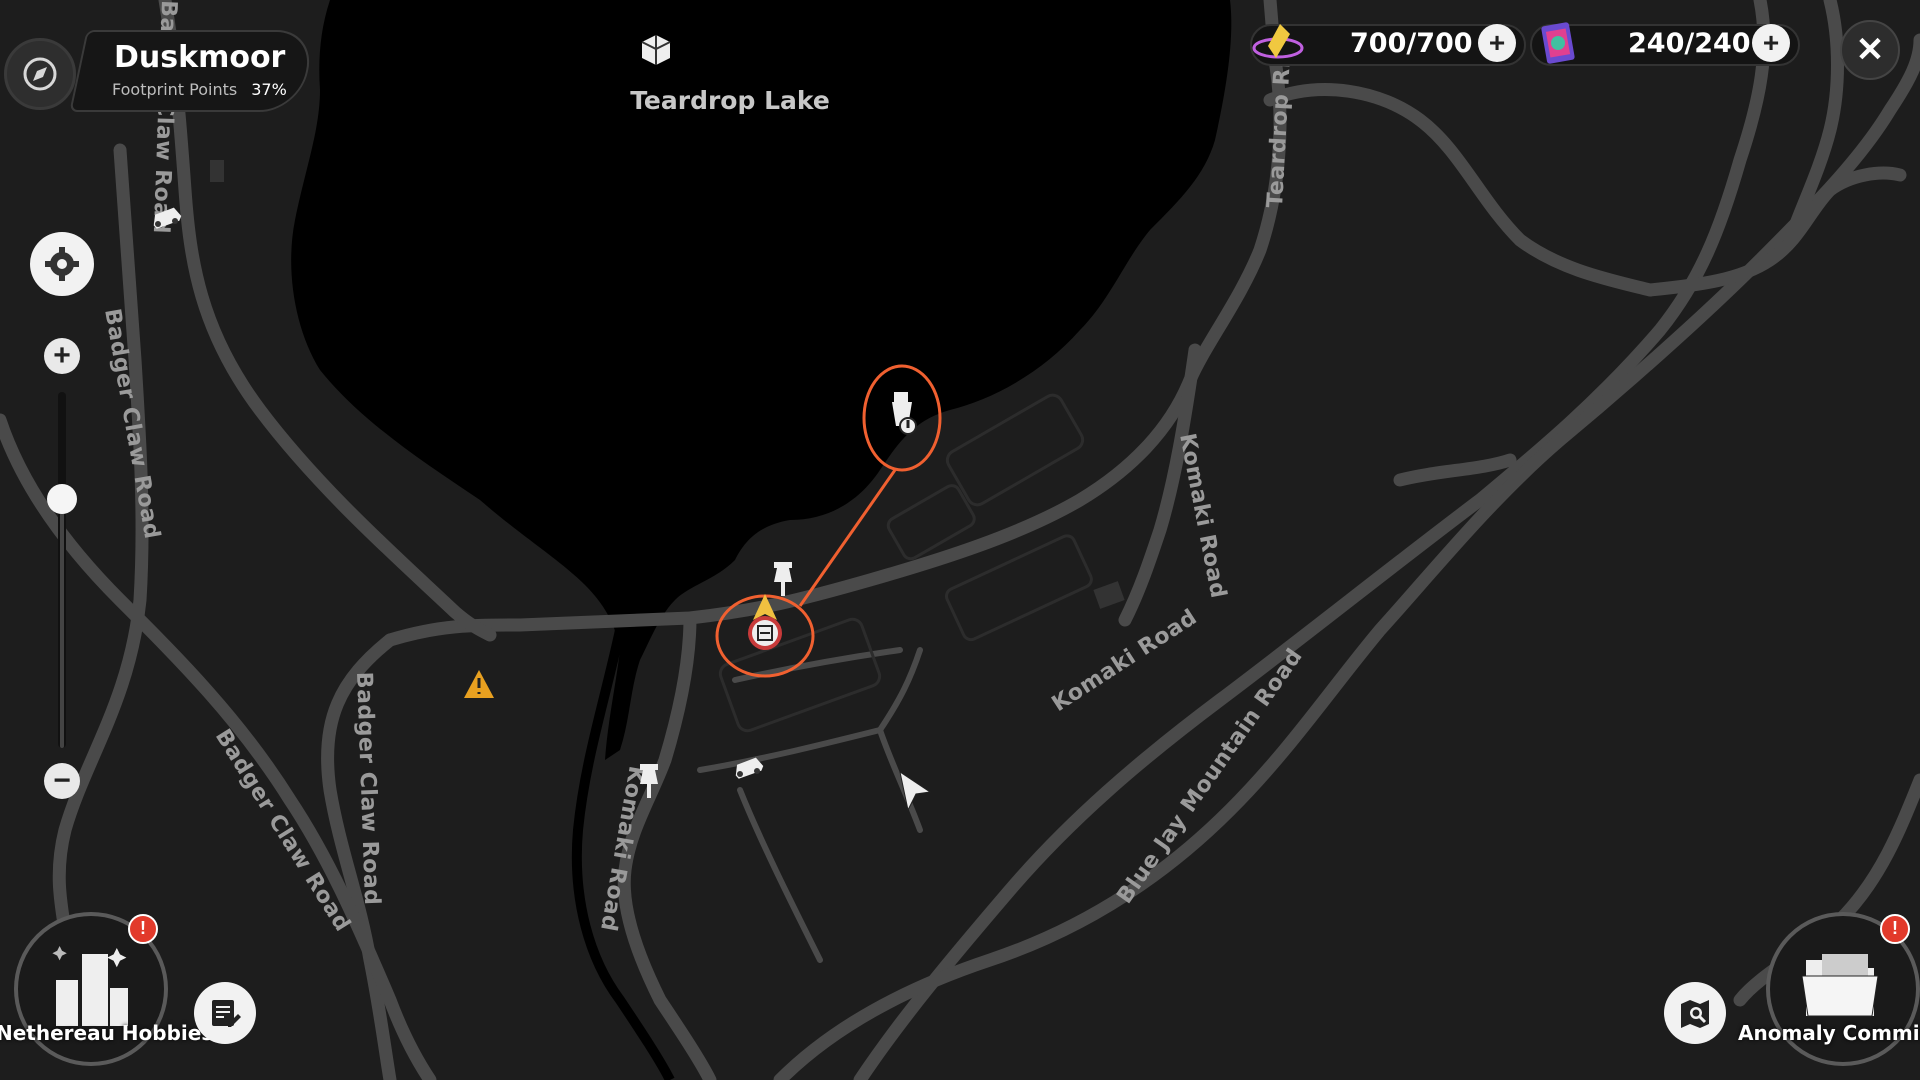 Image resolution: width=1920 pixels, height=1080 pixels. What do you see at coordinates (269, 89) in the screenshot?
I see `footprint-percent: 37%` at bounding box center [269, 89].